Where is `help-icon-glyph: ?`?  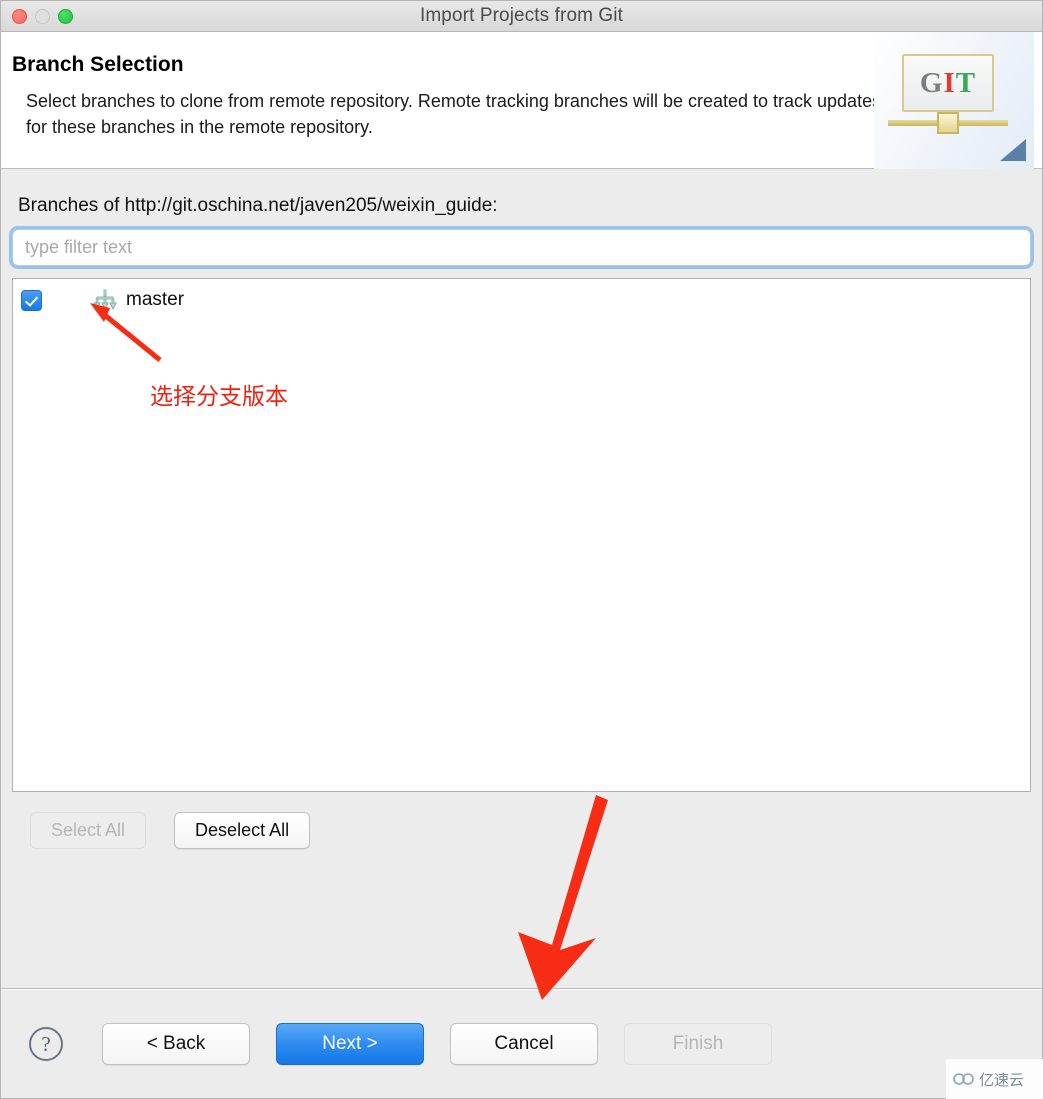
help-icon-glyph: ? is located at coordinates (45, 1044).